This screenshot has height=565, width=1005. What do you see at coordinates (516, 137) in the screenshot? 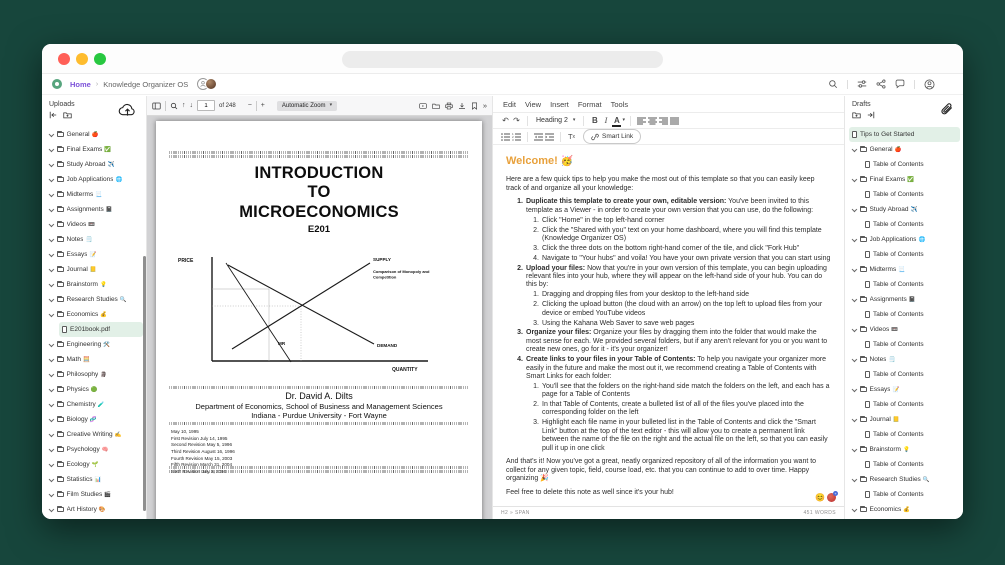
I see `numbered-list-icon: 123` at bounding box center [516, 137].